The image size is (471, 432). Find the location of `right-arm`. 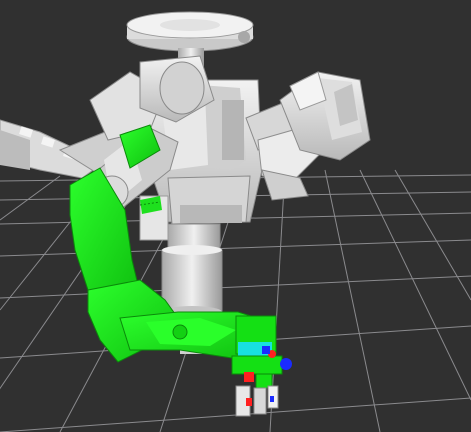

right-arm is located at coordinates (308, 136).